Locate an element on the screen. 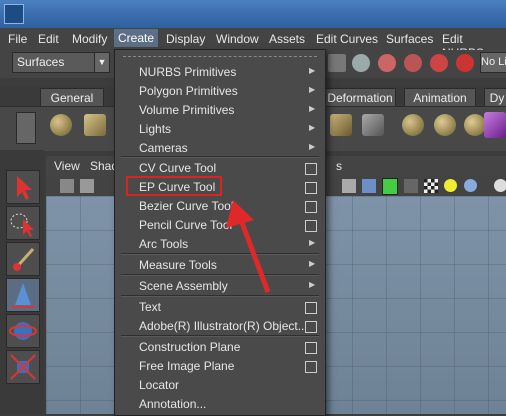 The image size is (506, 416). annotation-arrow-icon is located at coordinates (248, 246).